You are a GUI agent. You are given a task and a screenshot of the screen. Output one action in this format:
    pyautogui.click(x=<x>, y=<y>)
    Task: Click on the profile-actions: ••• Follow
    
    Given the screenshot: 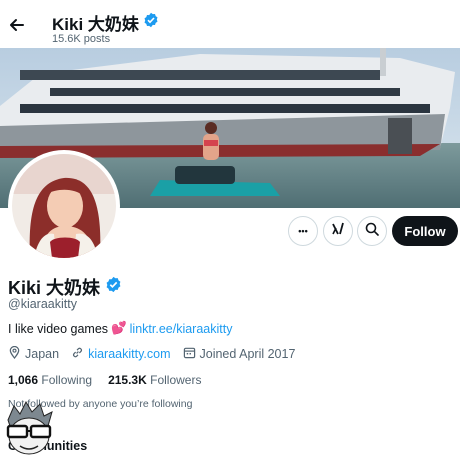 What is the action you would take?
    pyautogui.click(x=230, y=233)
    